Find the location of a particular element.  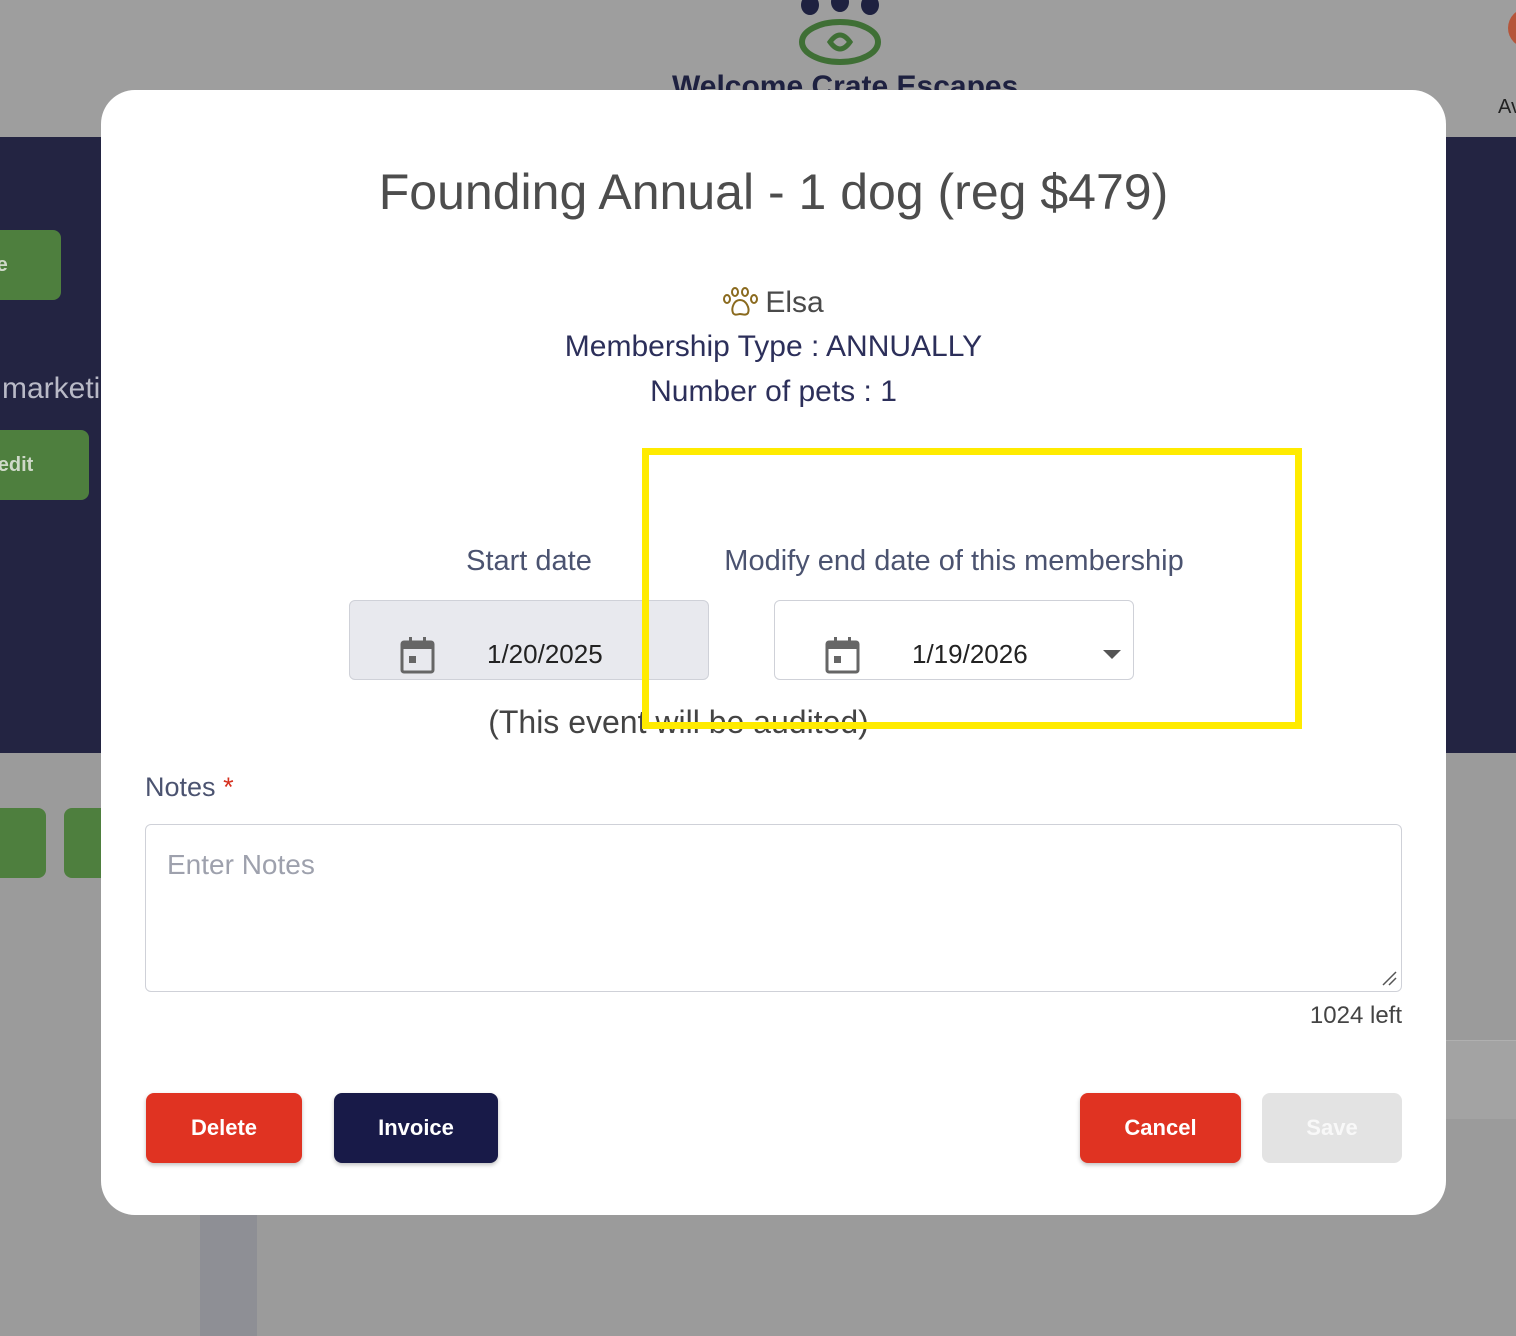

background-text: marketi is located at coordinates (51, 388).